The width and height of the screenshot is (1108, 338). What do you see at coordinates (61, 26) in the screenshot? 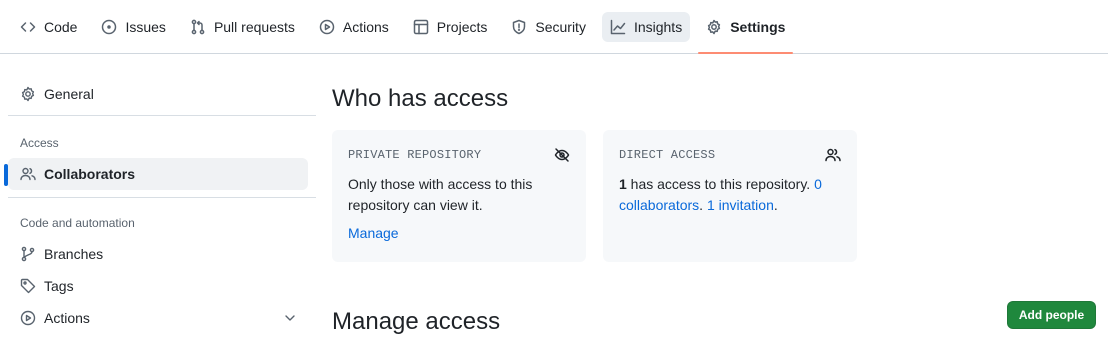
I see `tab-label: Code` at bounding box center [61, 26].